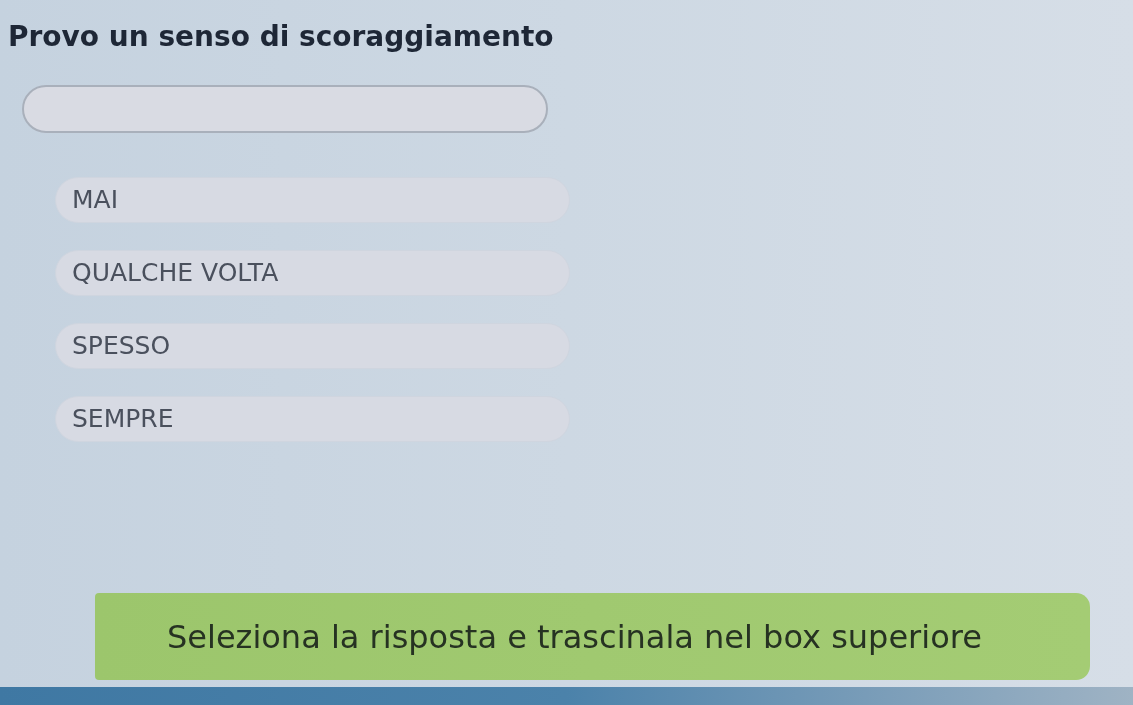 The width and height of the screenshot is (1133, 705). Describe the element at coordinates (285, 109) in the screenshot. I see `answer-box` at that location.